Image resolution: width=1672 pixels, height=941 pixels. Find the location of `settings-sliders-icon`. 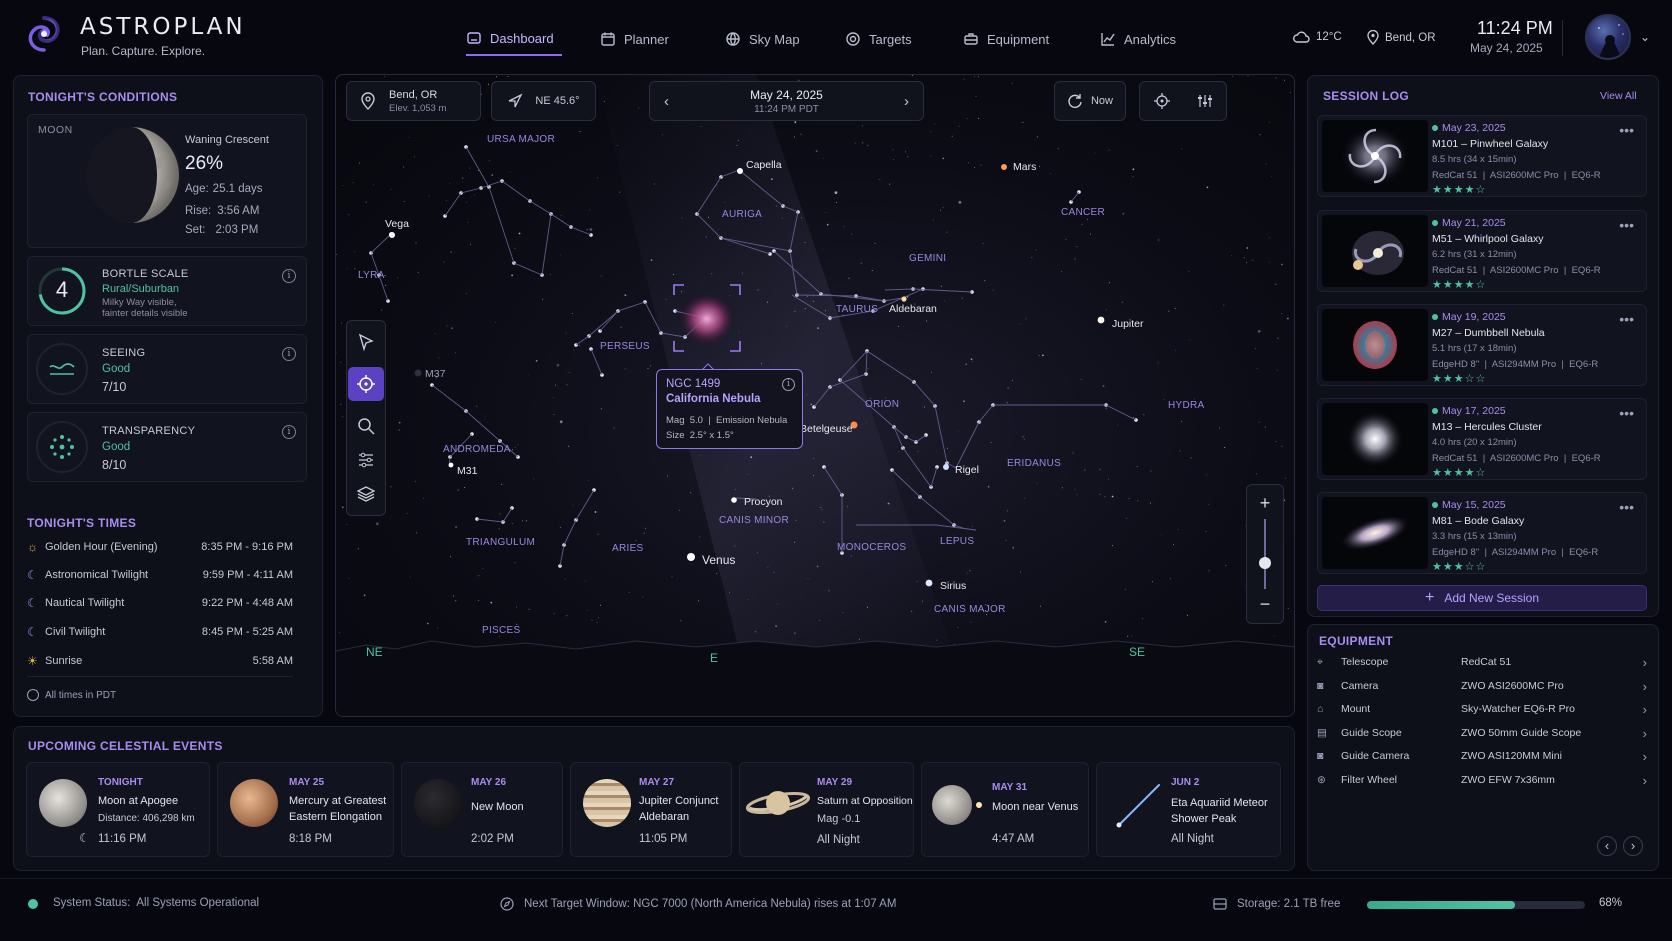

settings-sliders-icon is located at coordinates (1205, 101).